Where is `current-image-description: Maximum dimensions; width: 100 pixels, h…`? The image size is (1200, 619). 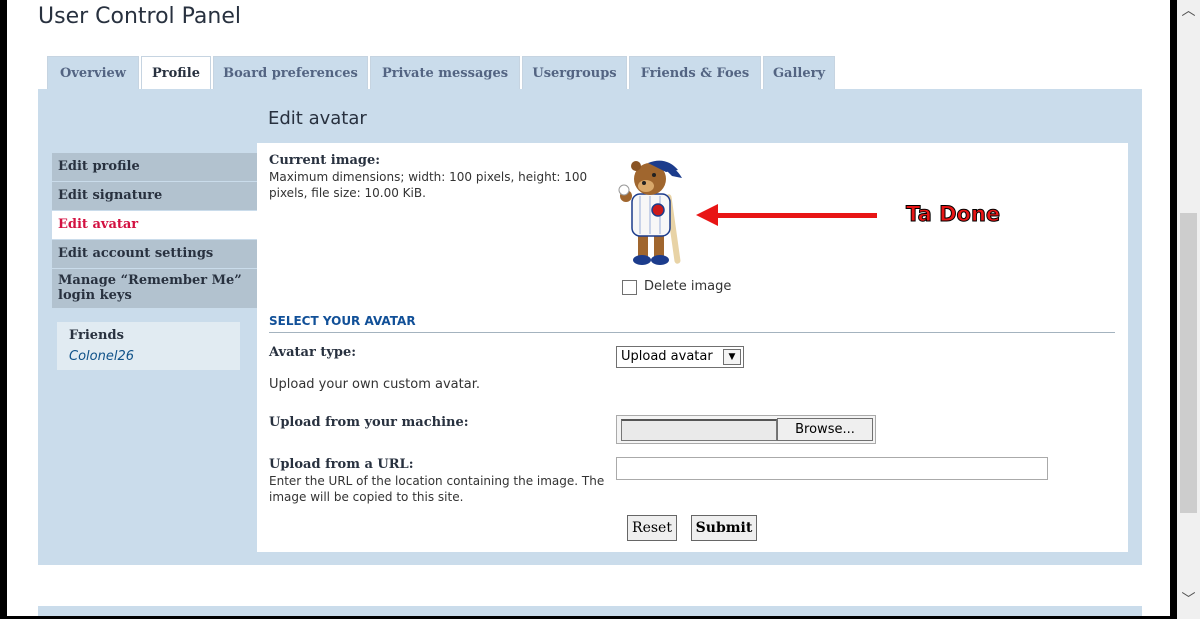
current-image-description: Maximum dimensions; width: 100 pixels, h… is located at coordinates (428, 185).